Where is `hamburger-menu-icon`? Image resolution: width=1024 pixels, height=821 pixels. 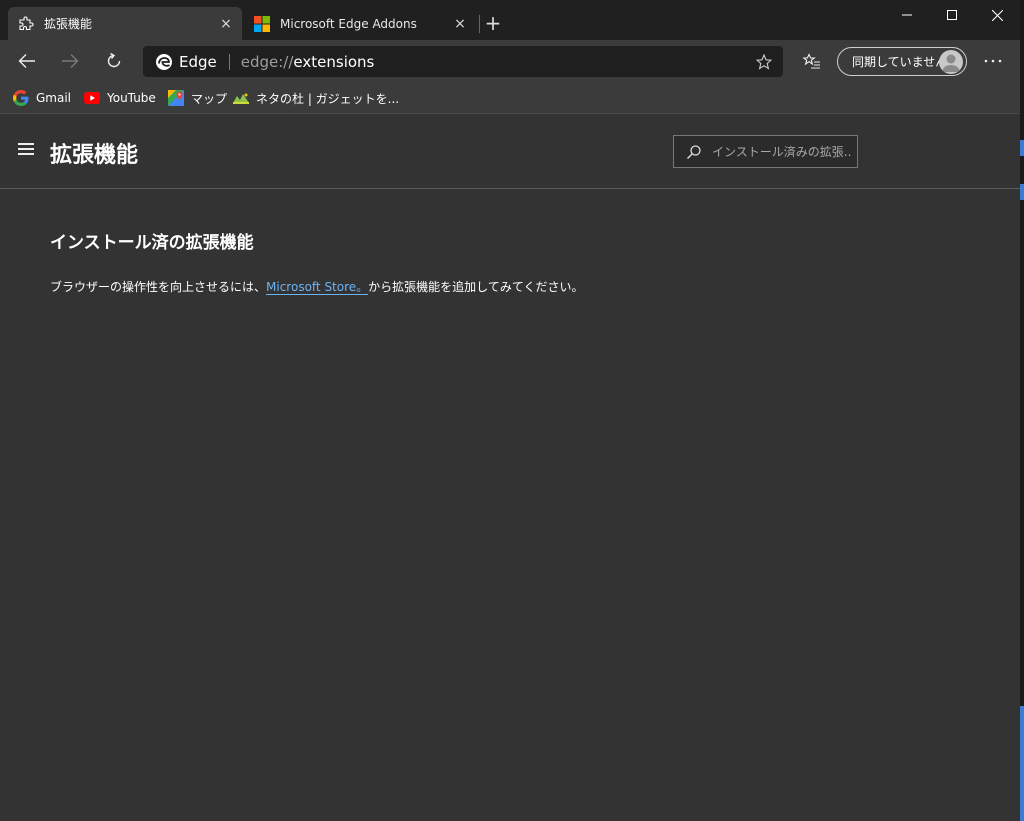 hamburger-menu-icon is located at coordinates (27, 151).